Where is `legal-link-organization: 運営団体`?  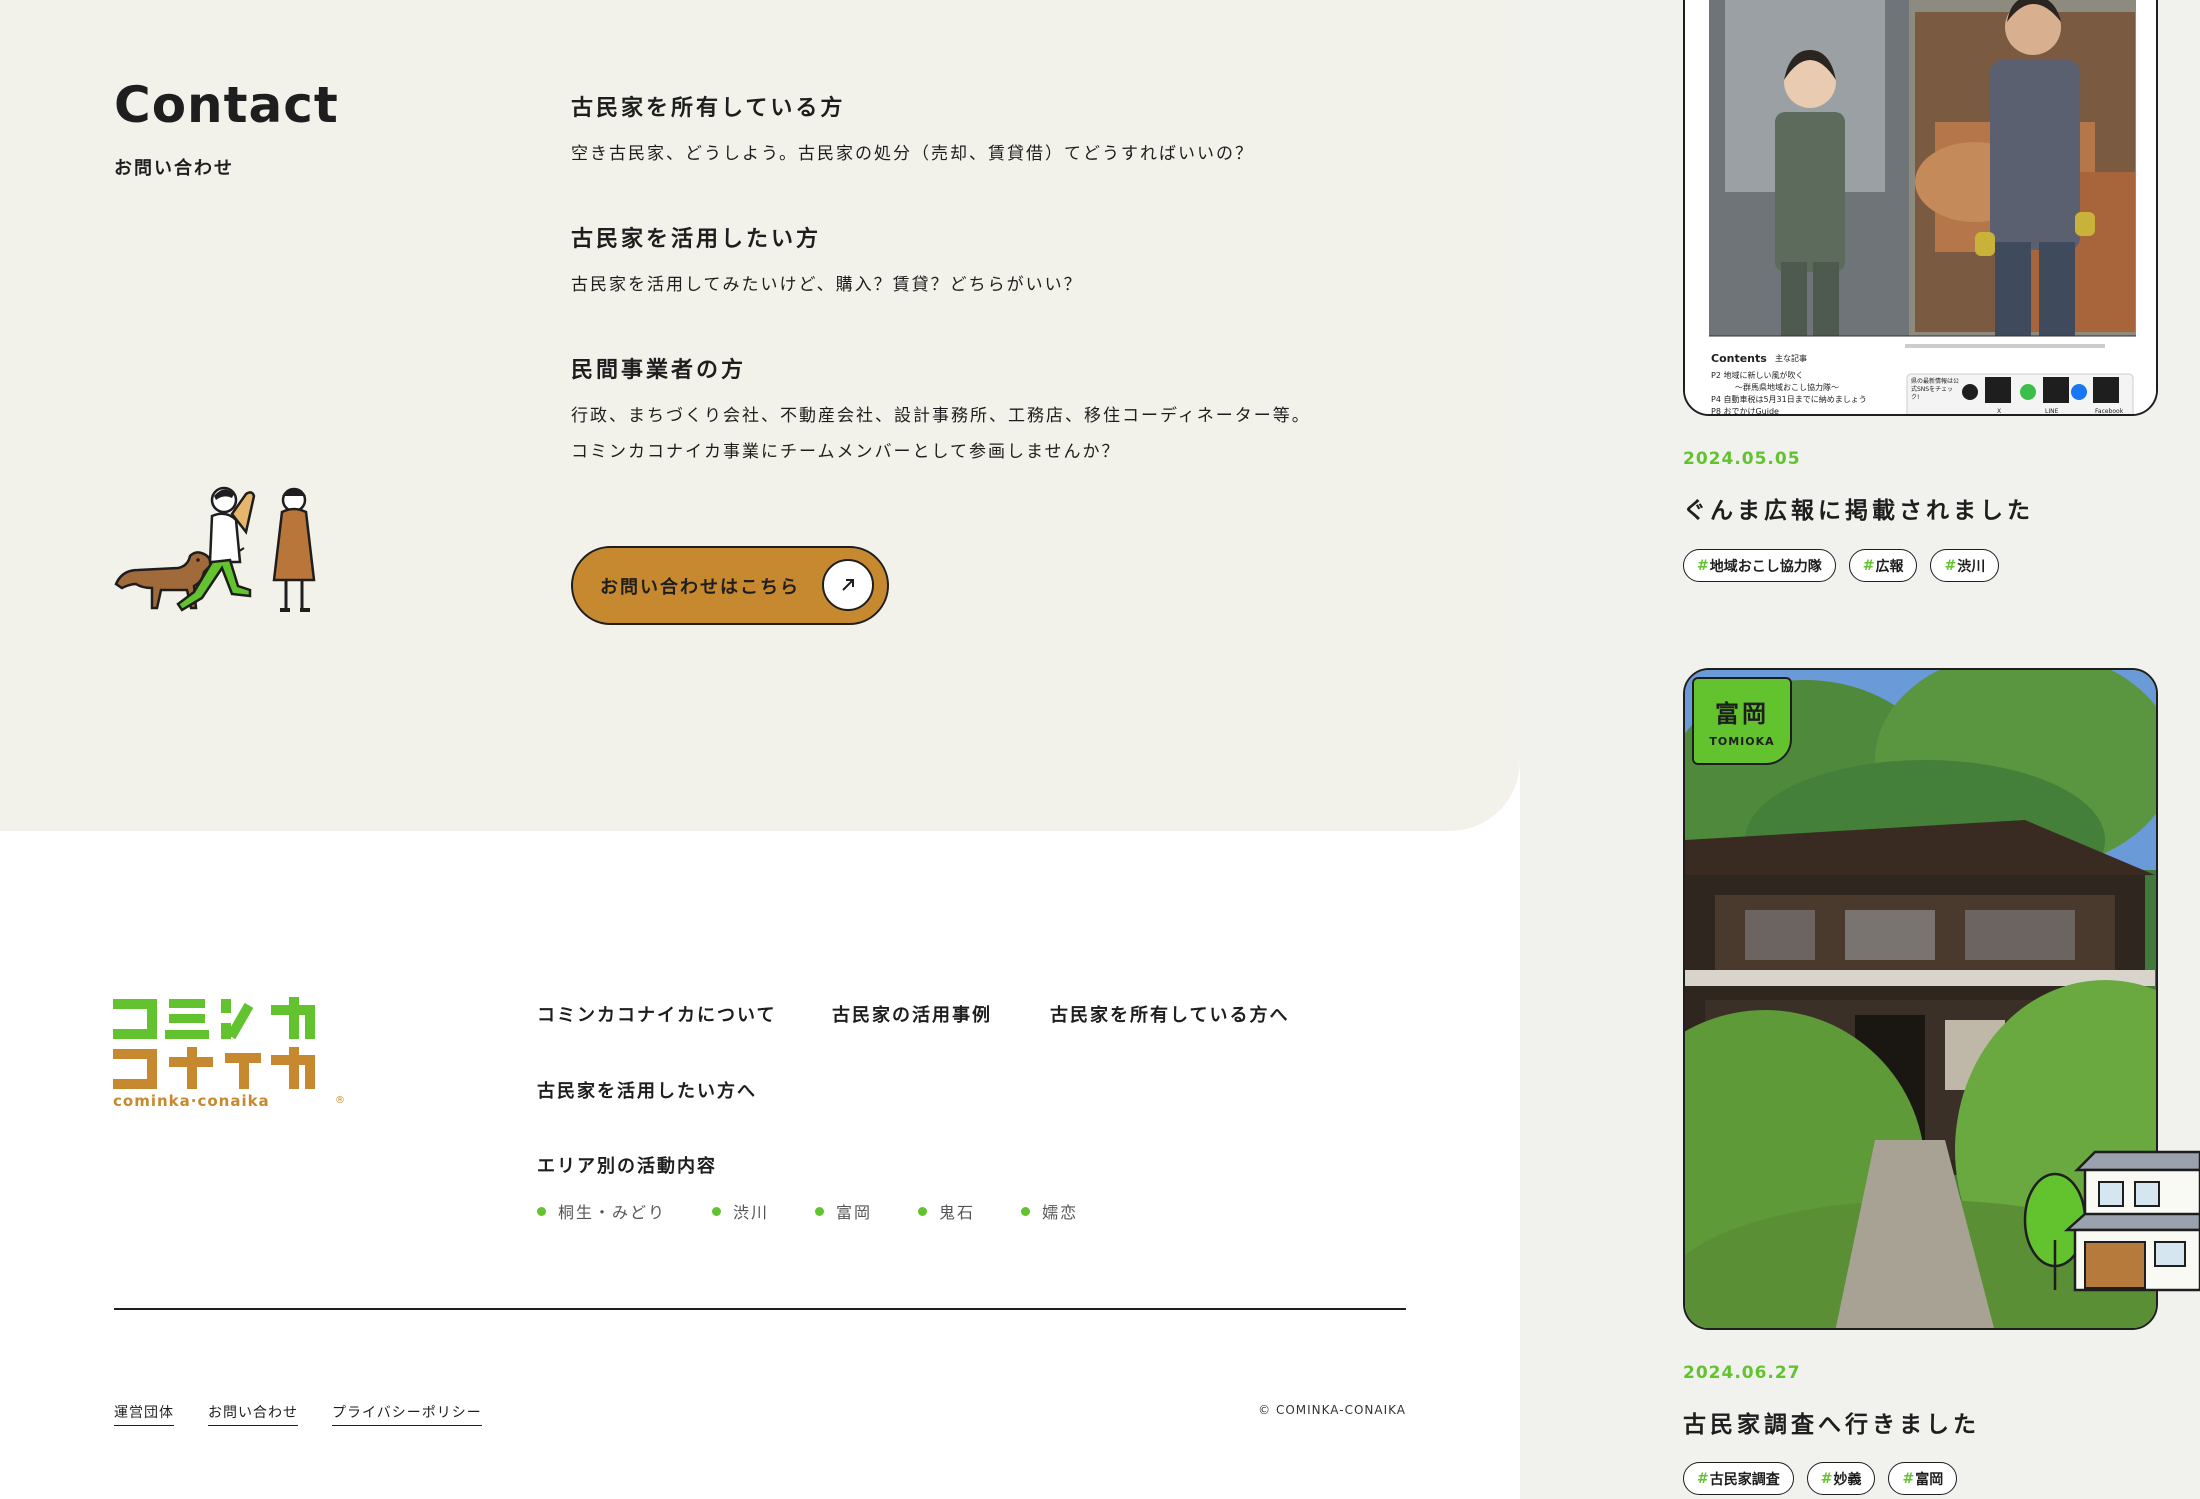 legal-link-organization: 運営団体 is located at coordinates (144, 1414).